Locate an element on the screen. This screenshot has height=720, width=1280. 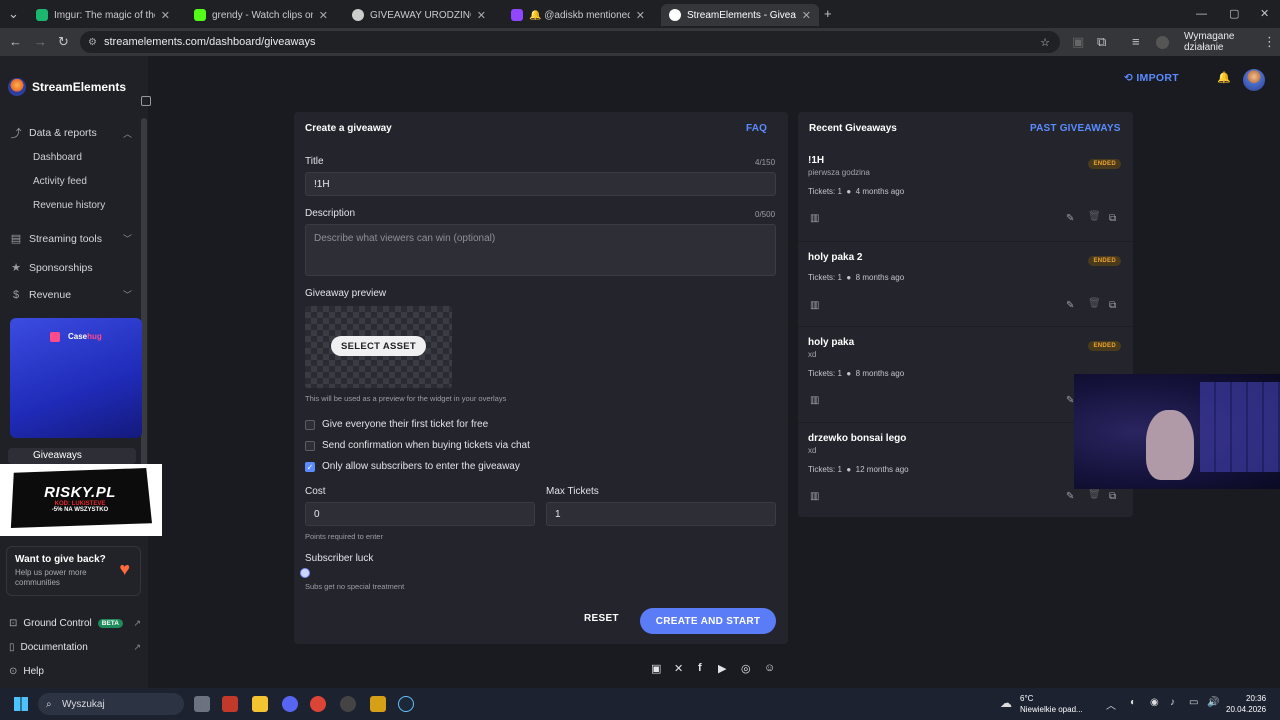
sidebar-item-help: ⊙ Help is located at coordinates (75, 671).